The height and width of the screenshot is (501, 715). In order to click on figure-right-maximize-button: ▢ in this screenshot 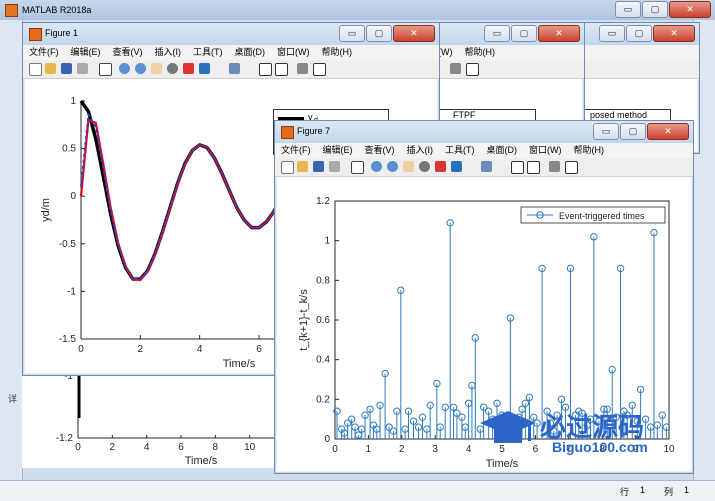, I will do `click(639, 33)`.